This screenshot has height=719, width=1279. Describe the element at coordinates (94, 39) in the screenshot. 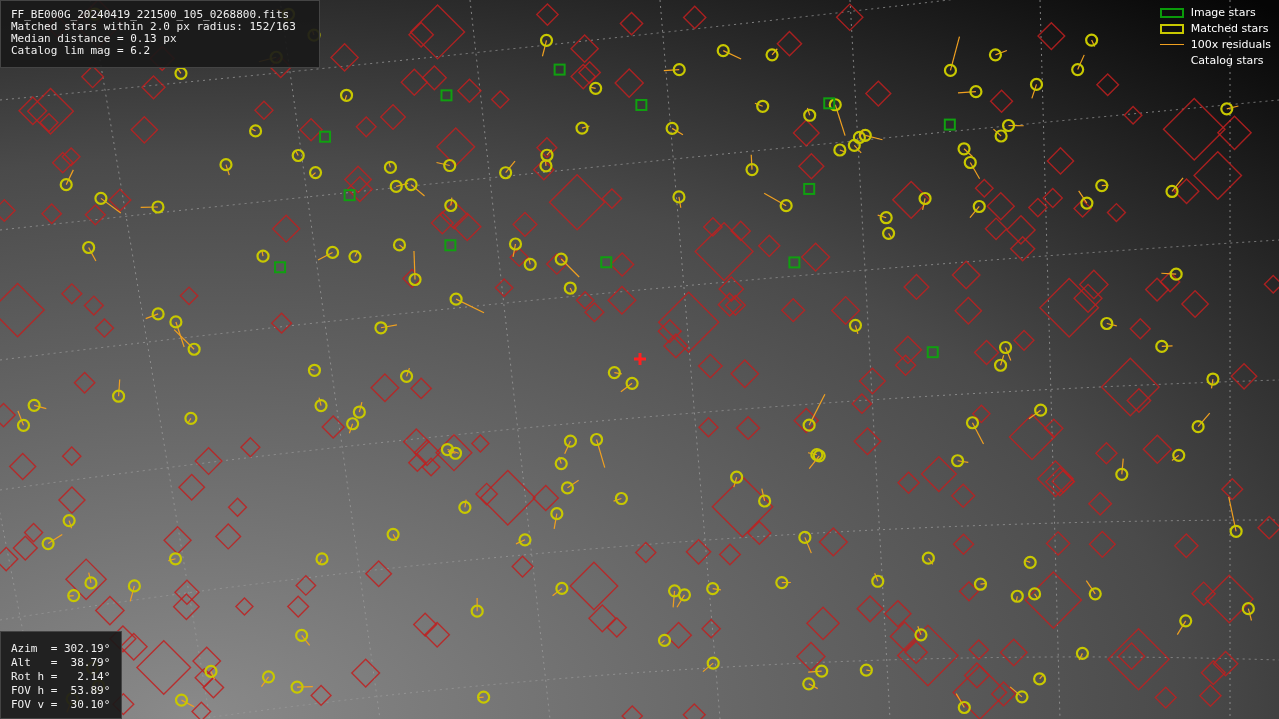

I see `info-text: Median distance = 0.13 px` at that location.